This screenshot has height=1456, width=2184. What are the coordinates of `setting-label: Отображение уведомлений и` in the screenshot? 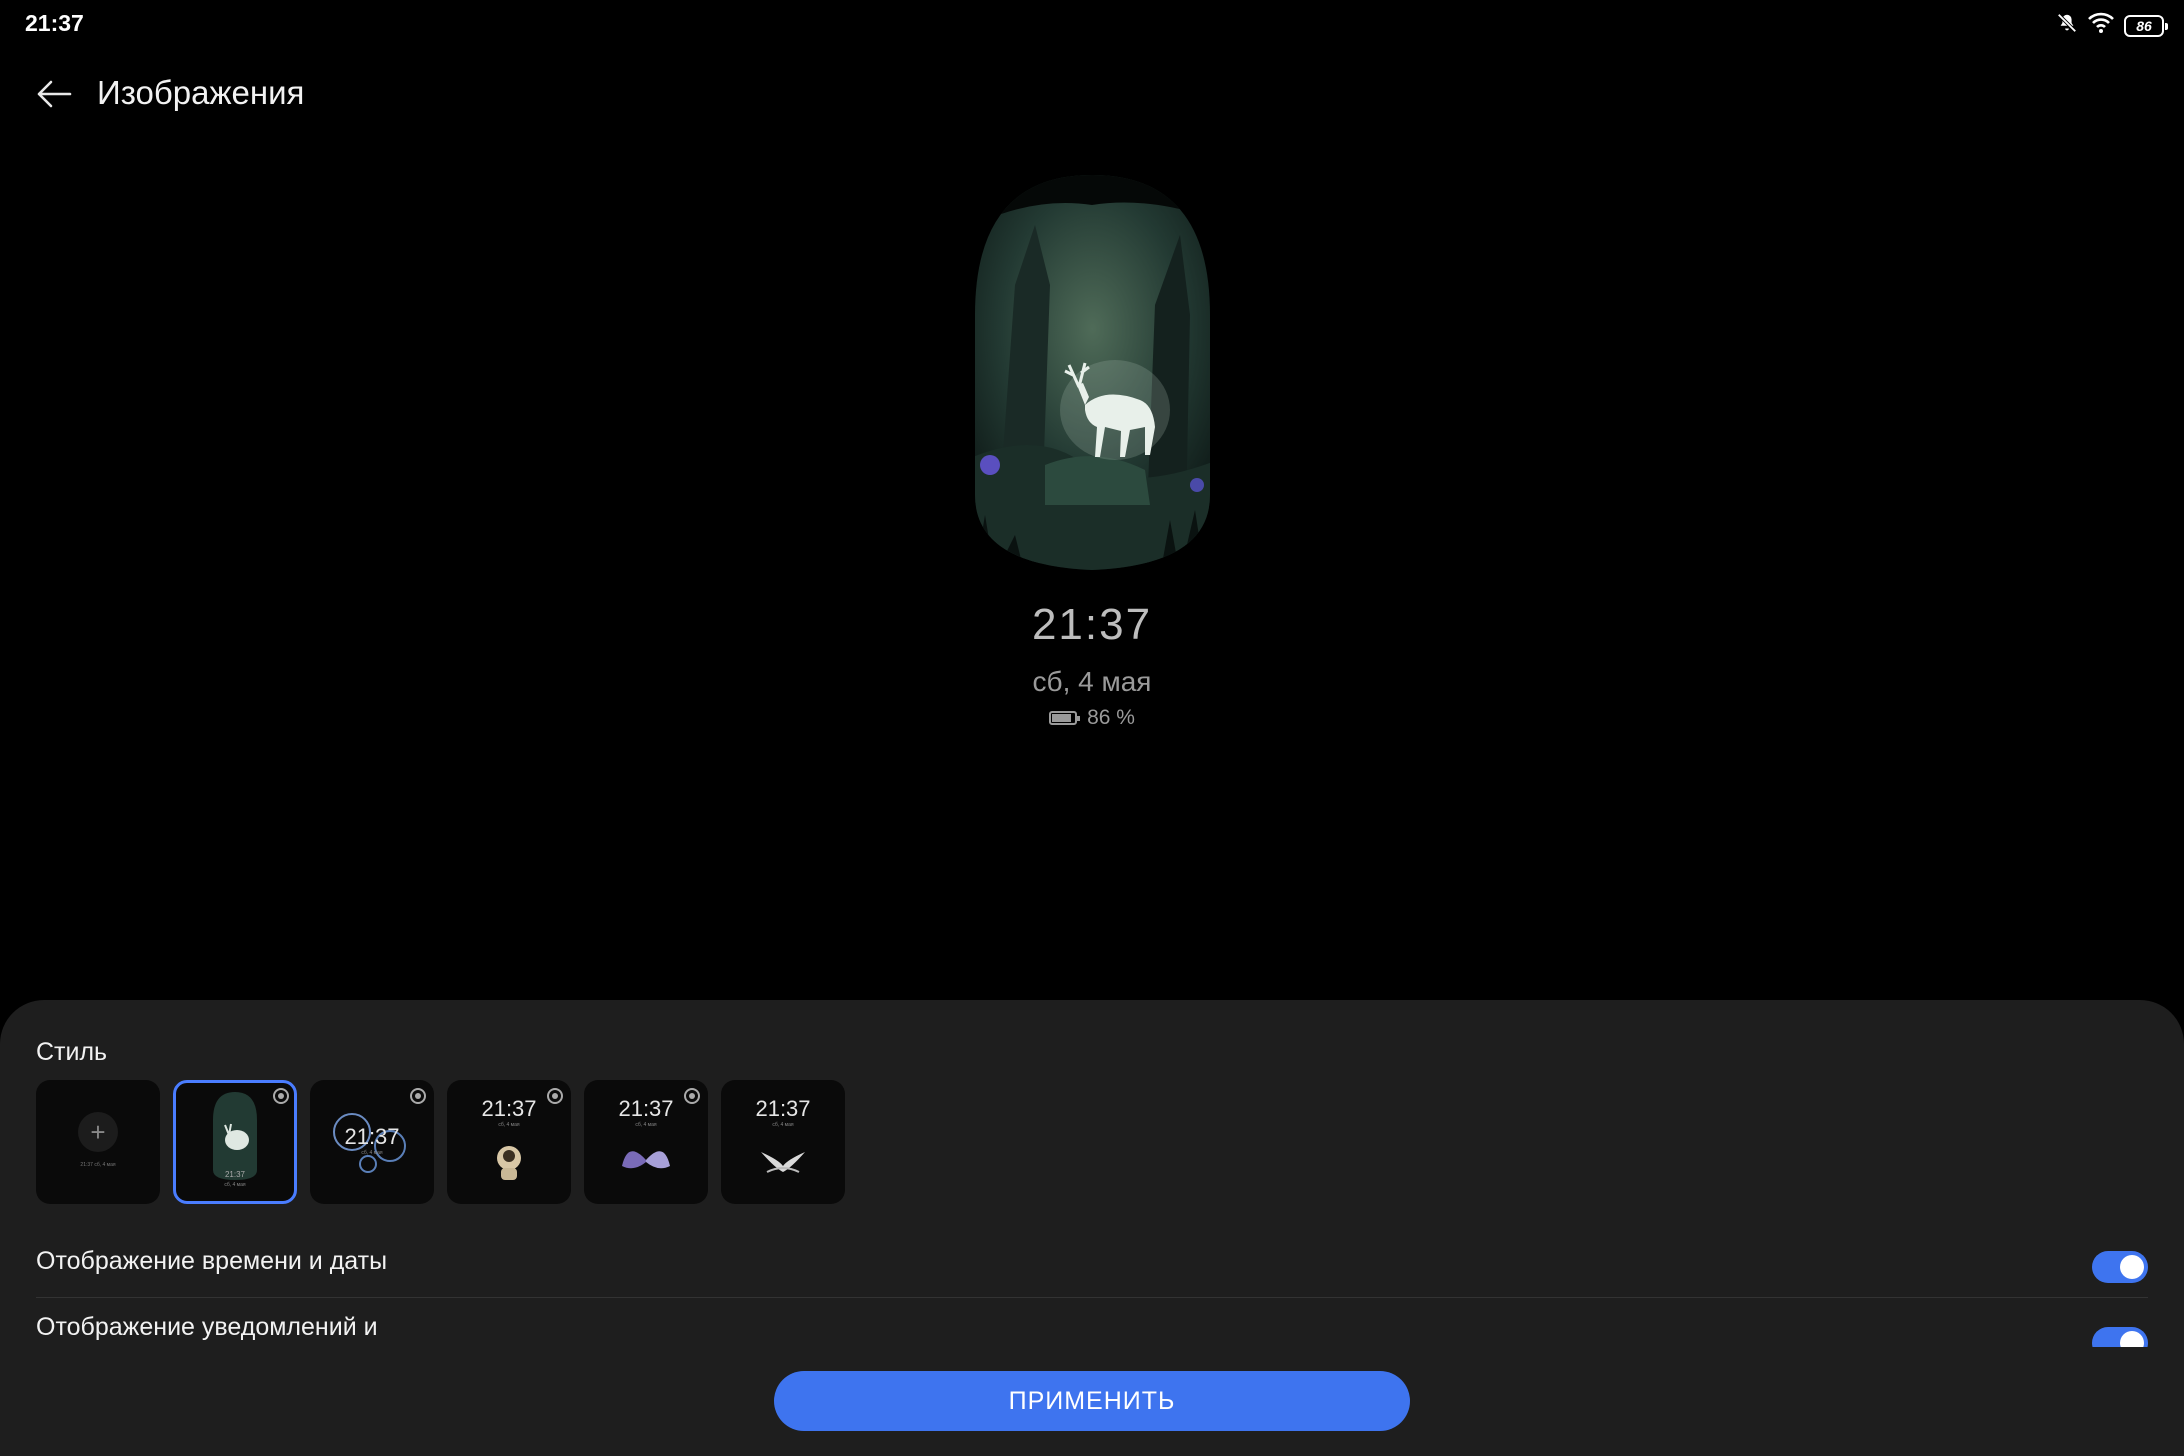 It's located at (207, 1327).